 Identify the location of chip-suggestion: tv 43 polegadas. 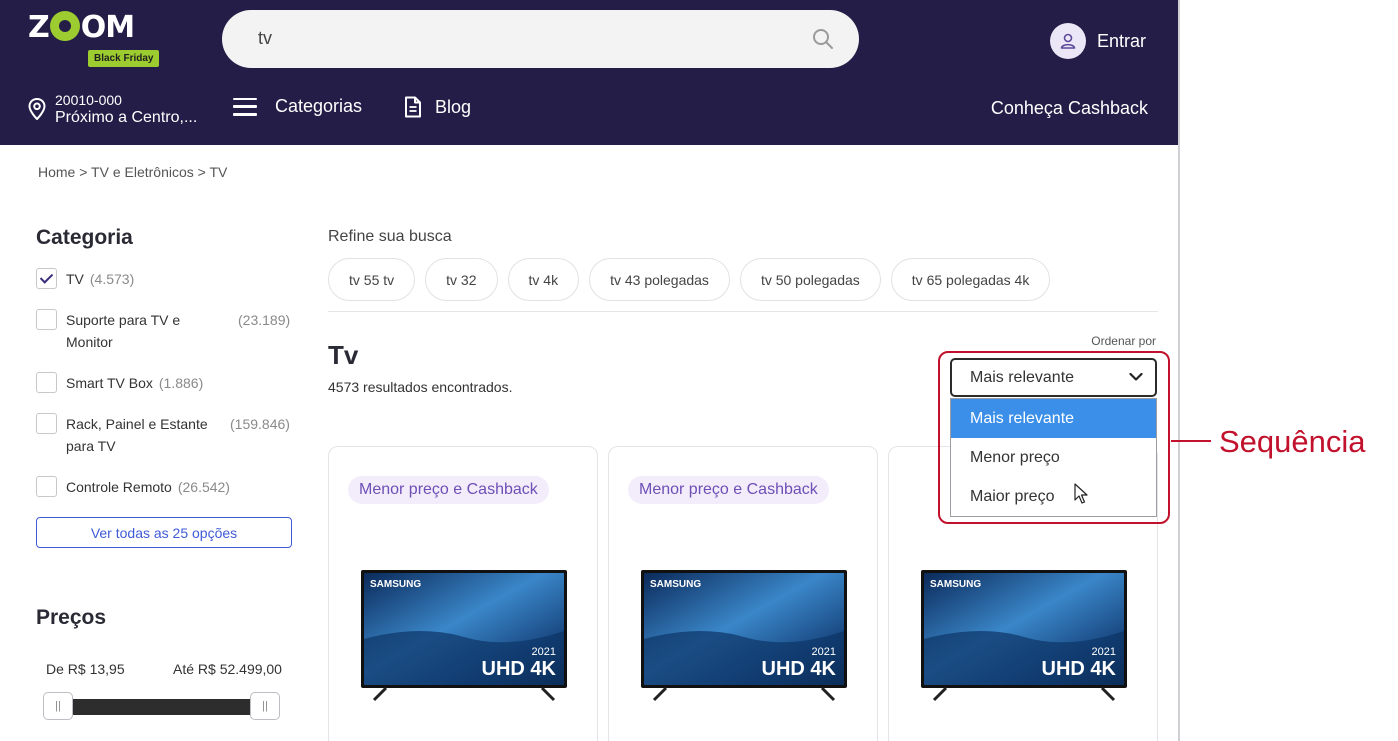
(659, 279).